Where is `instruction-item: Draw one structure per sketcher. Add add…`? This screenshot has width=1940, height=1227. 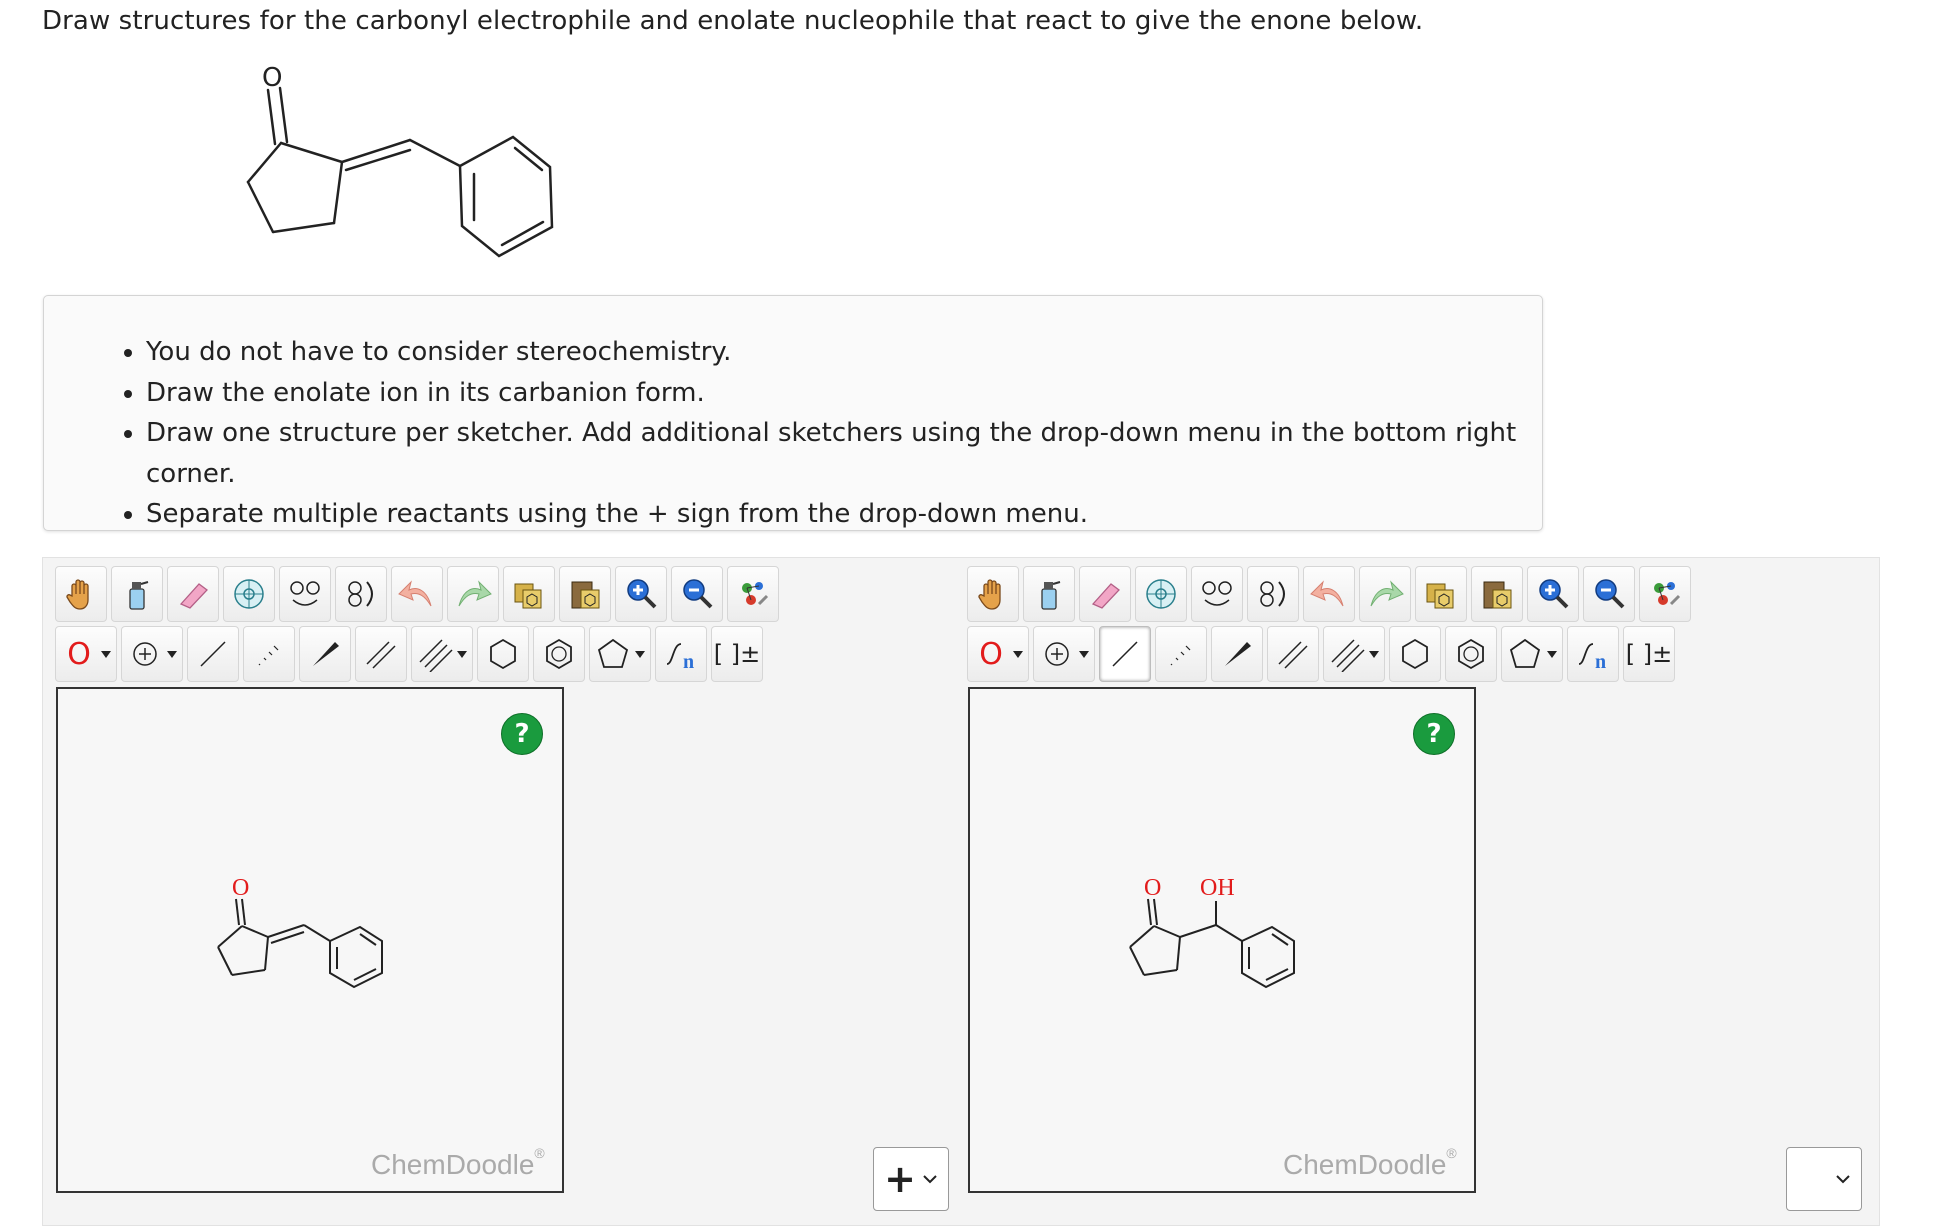 instruction-item: Draw one structure per sketcher. Add add… is located at coordinates (844, 453).